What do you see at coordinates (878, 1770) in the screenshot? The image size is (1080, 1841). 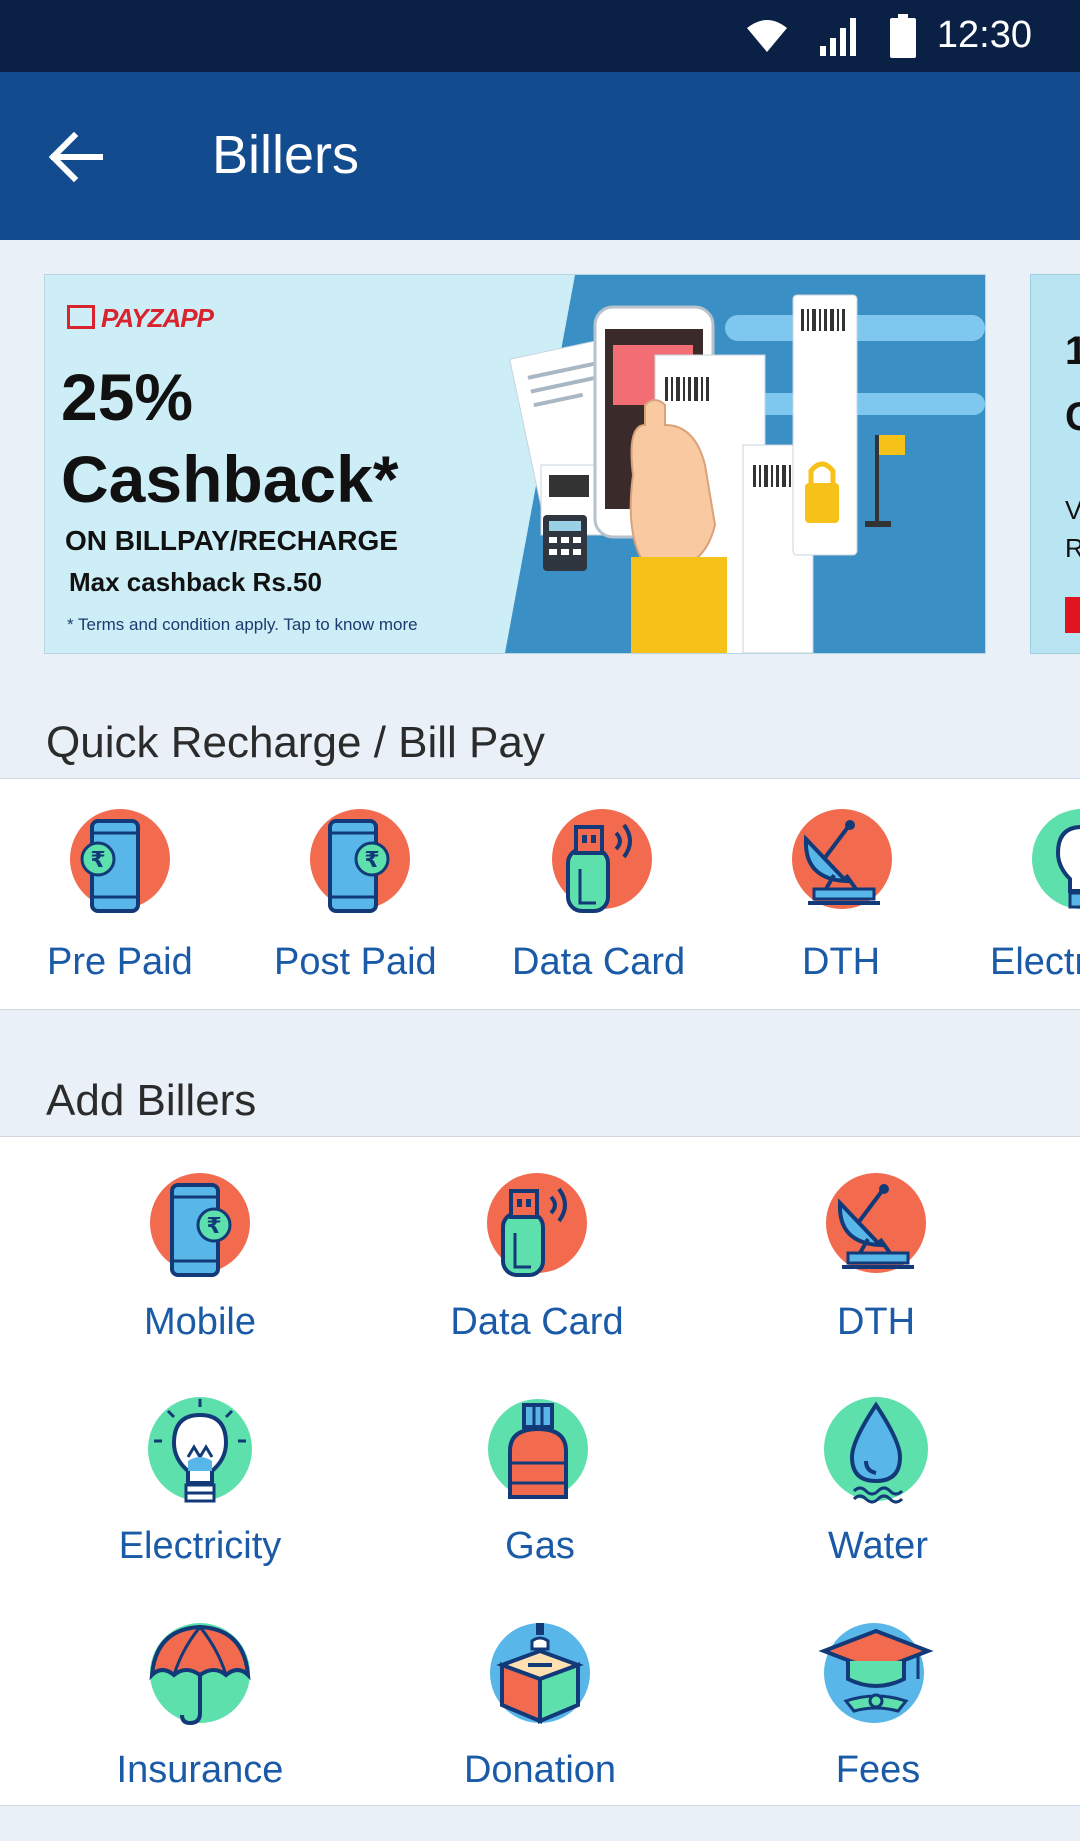 I see `biller-label: Fees` at bounding box center [878, 1770].